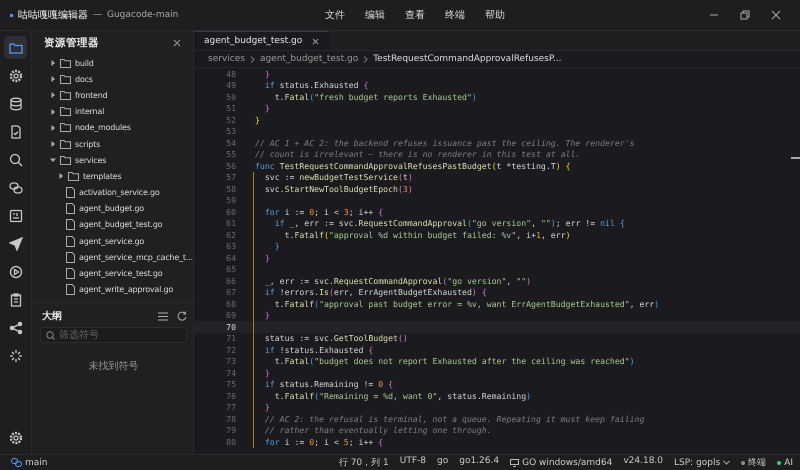 This screenshot has width=800, height=470. I want to click on code-token: ; i++, so click(361, 441).